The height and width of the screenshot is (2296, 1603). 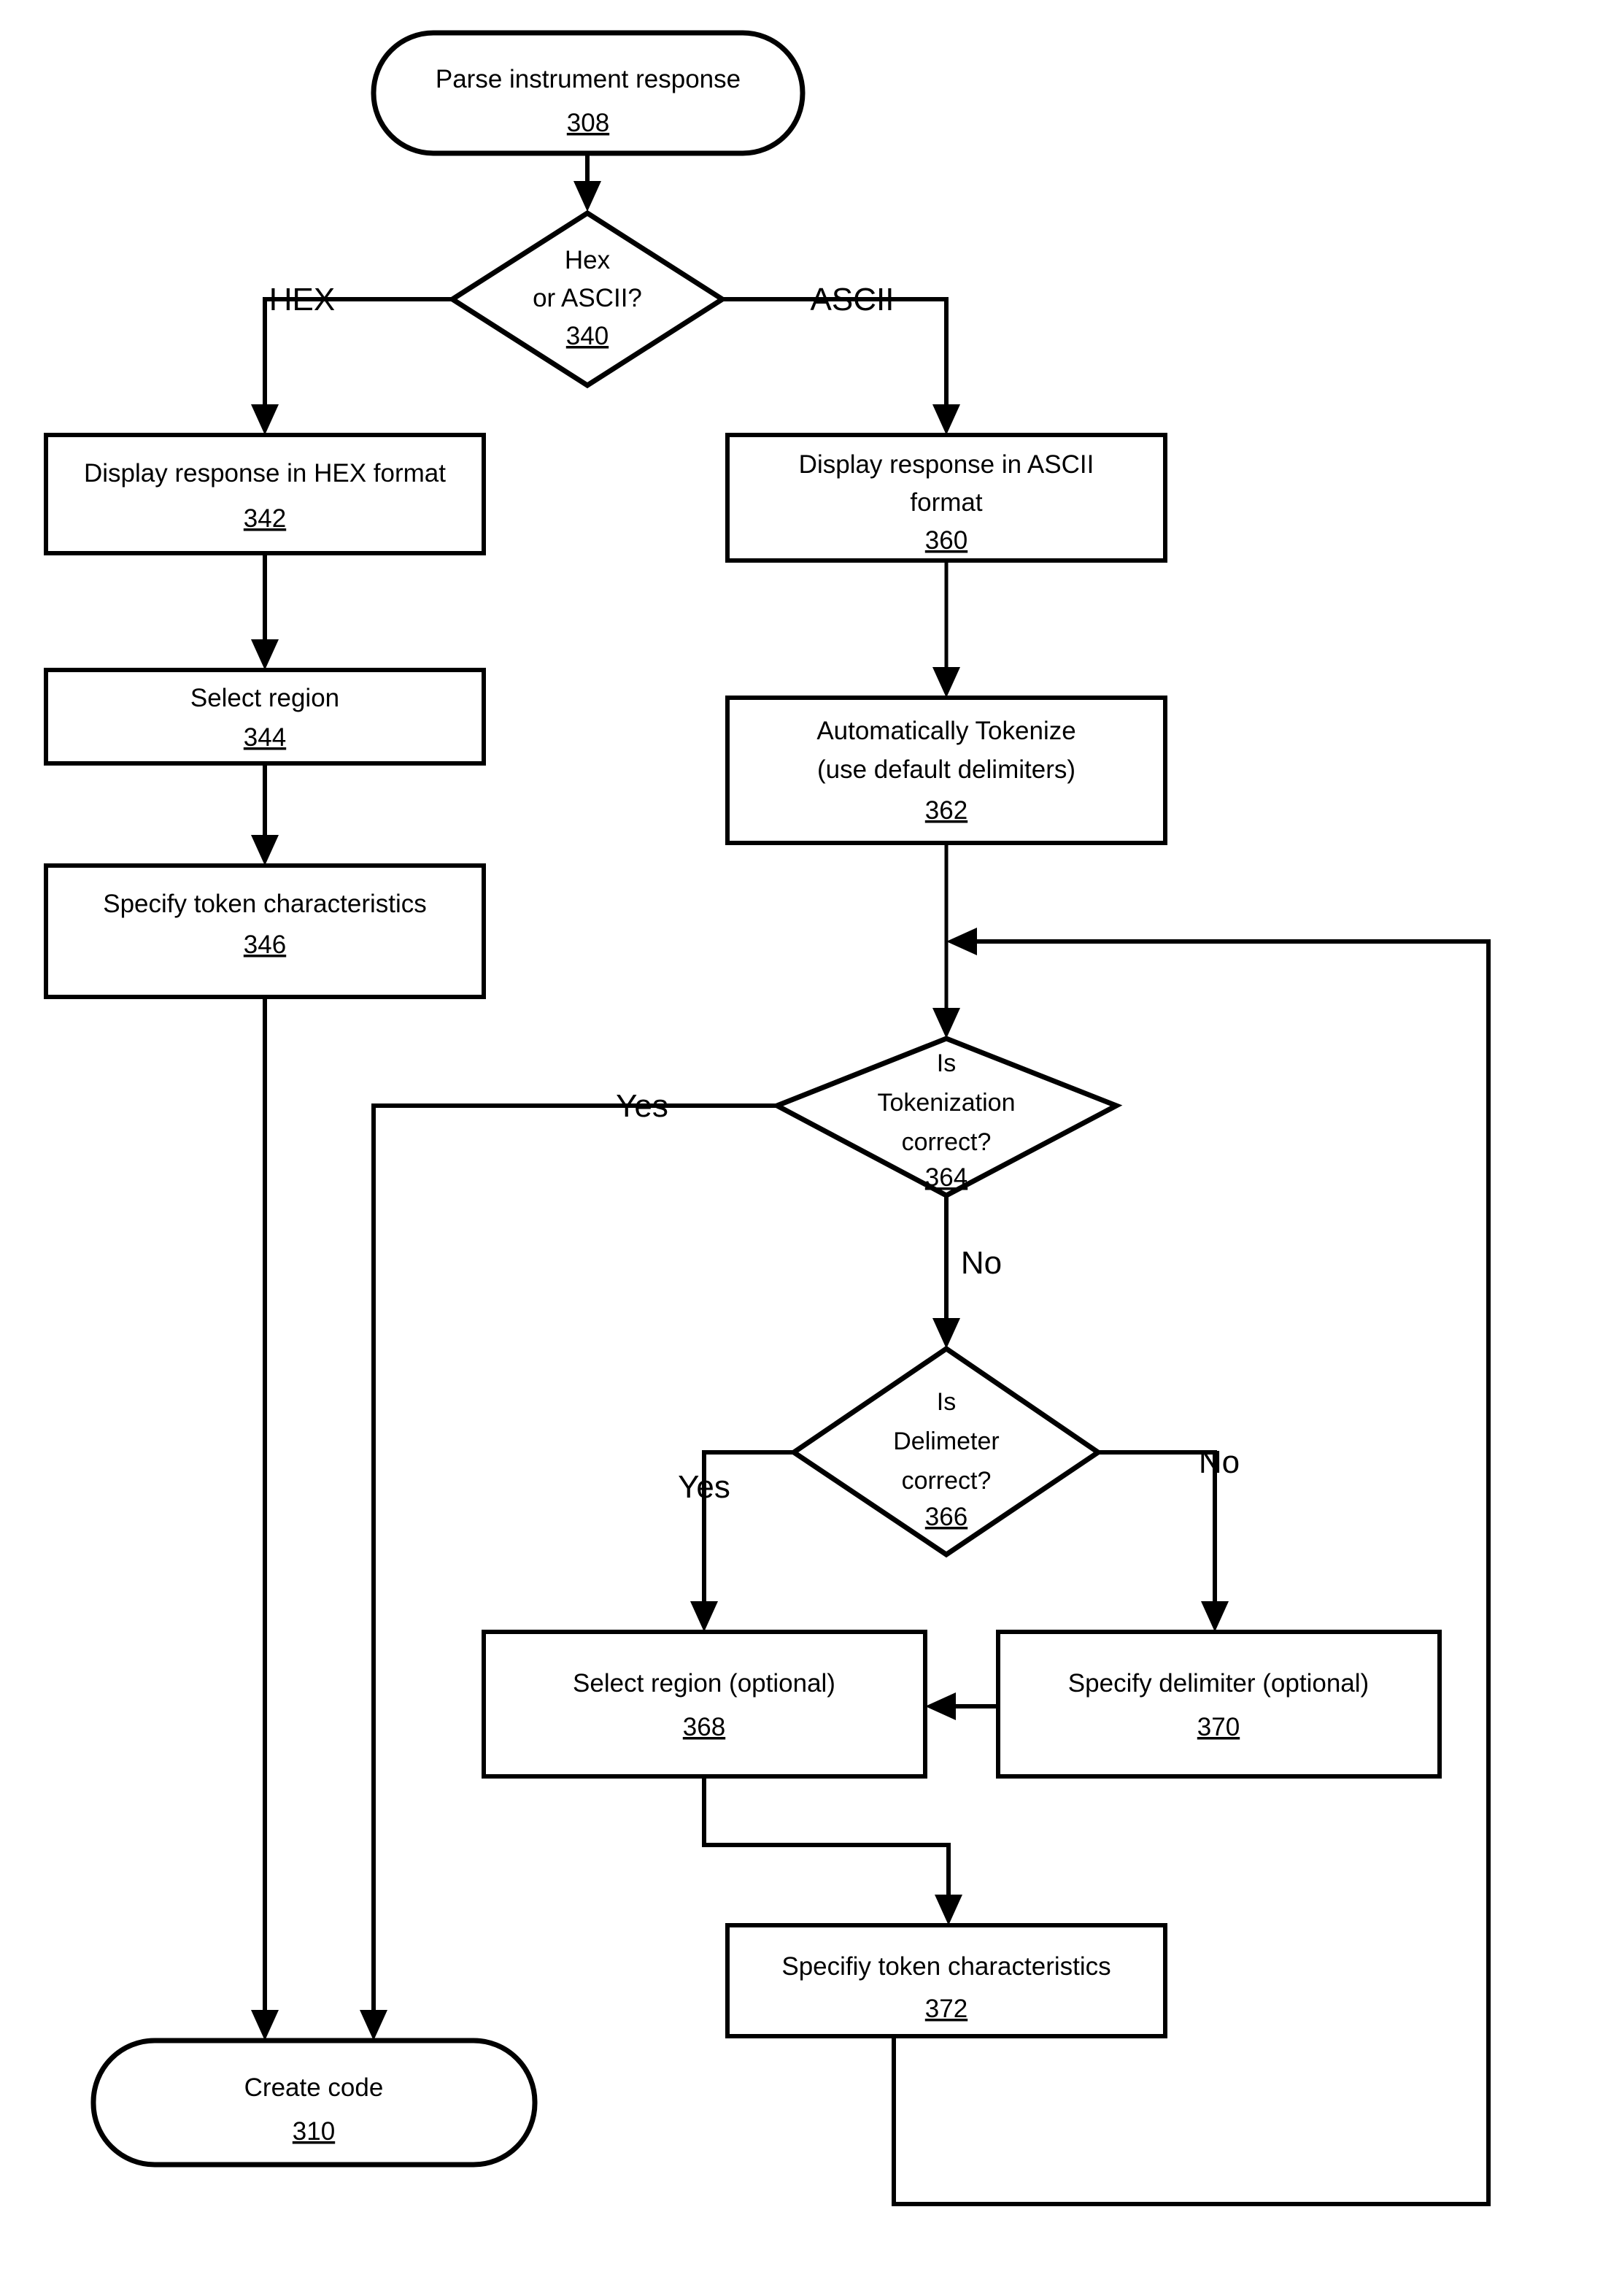 I want to click on node-decision-366: Is Delimeter correct? 366, so click(x=946, y=1451).